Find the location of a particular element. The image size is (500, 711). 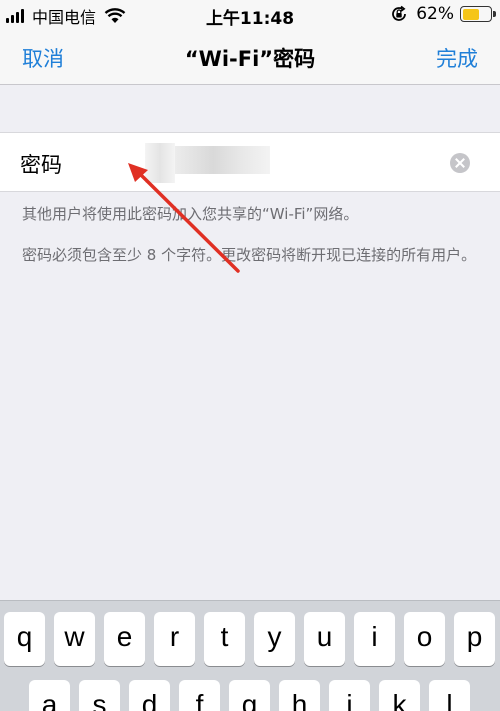

key-q: q is located at coordinates (24, 639).